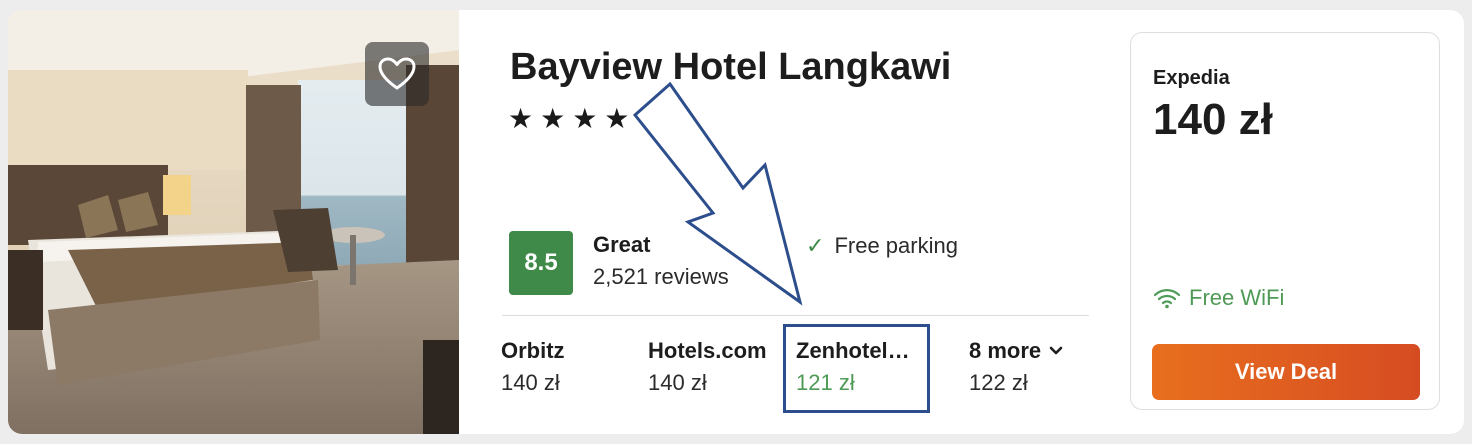 Image resolution: width=1472 pixels, height=444 pixels. Describe the element at coordinates (1167, 299) in the screenshot. I see `wifi-icon` at that location.